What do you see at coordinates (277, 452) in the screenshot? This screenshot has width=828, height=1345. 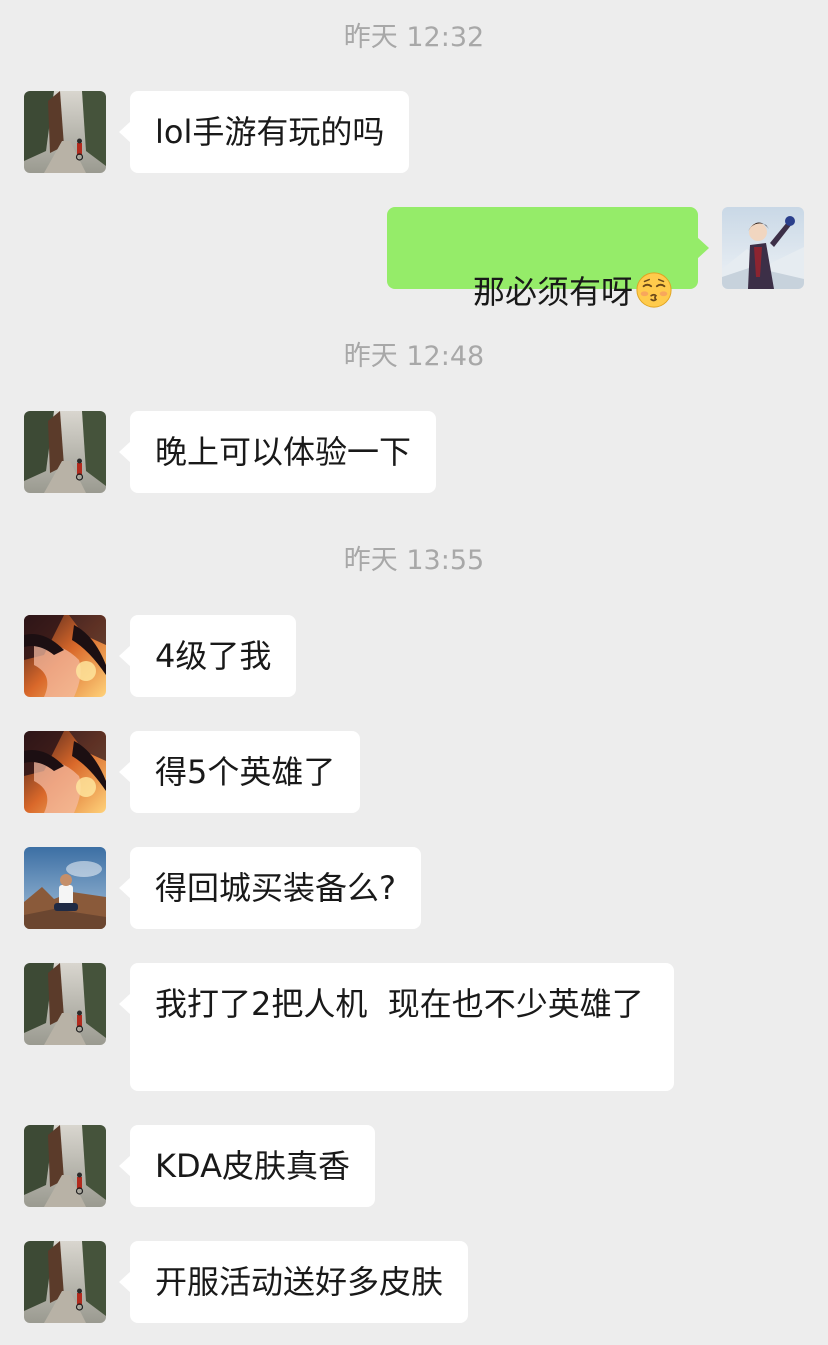 I see `message-bubble: 晚上可以体验一下` at bounding box center [277, 452].